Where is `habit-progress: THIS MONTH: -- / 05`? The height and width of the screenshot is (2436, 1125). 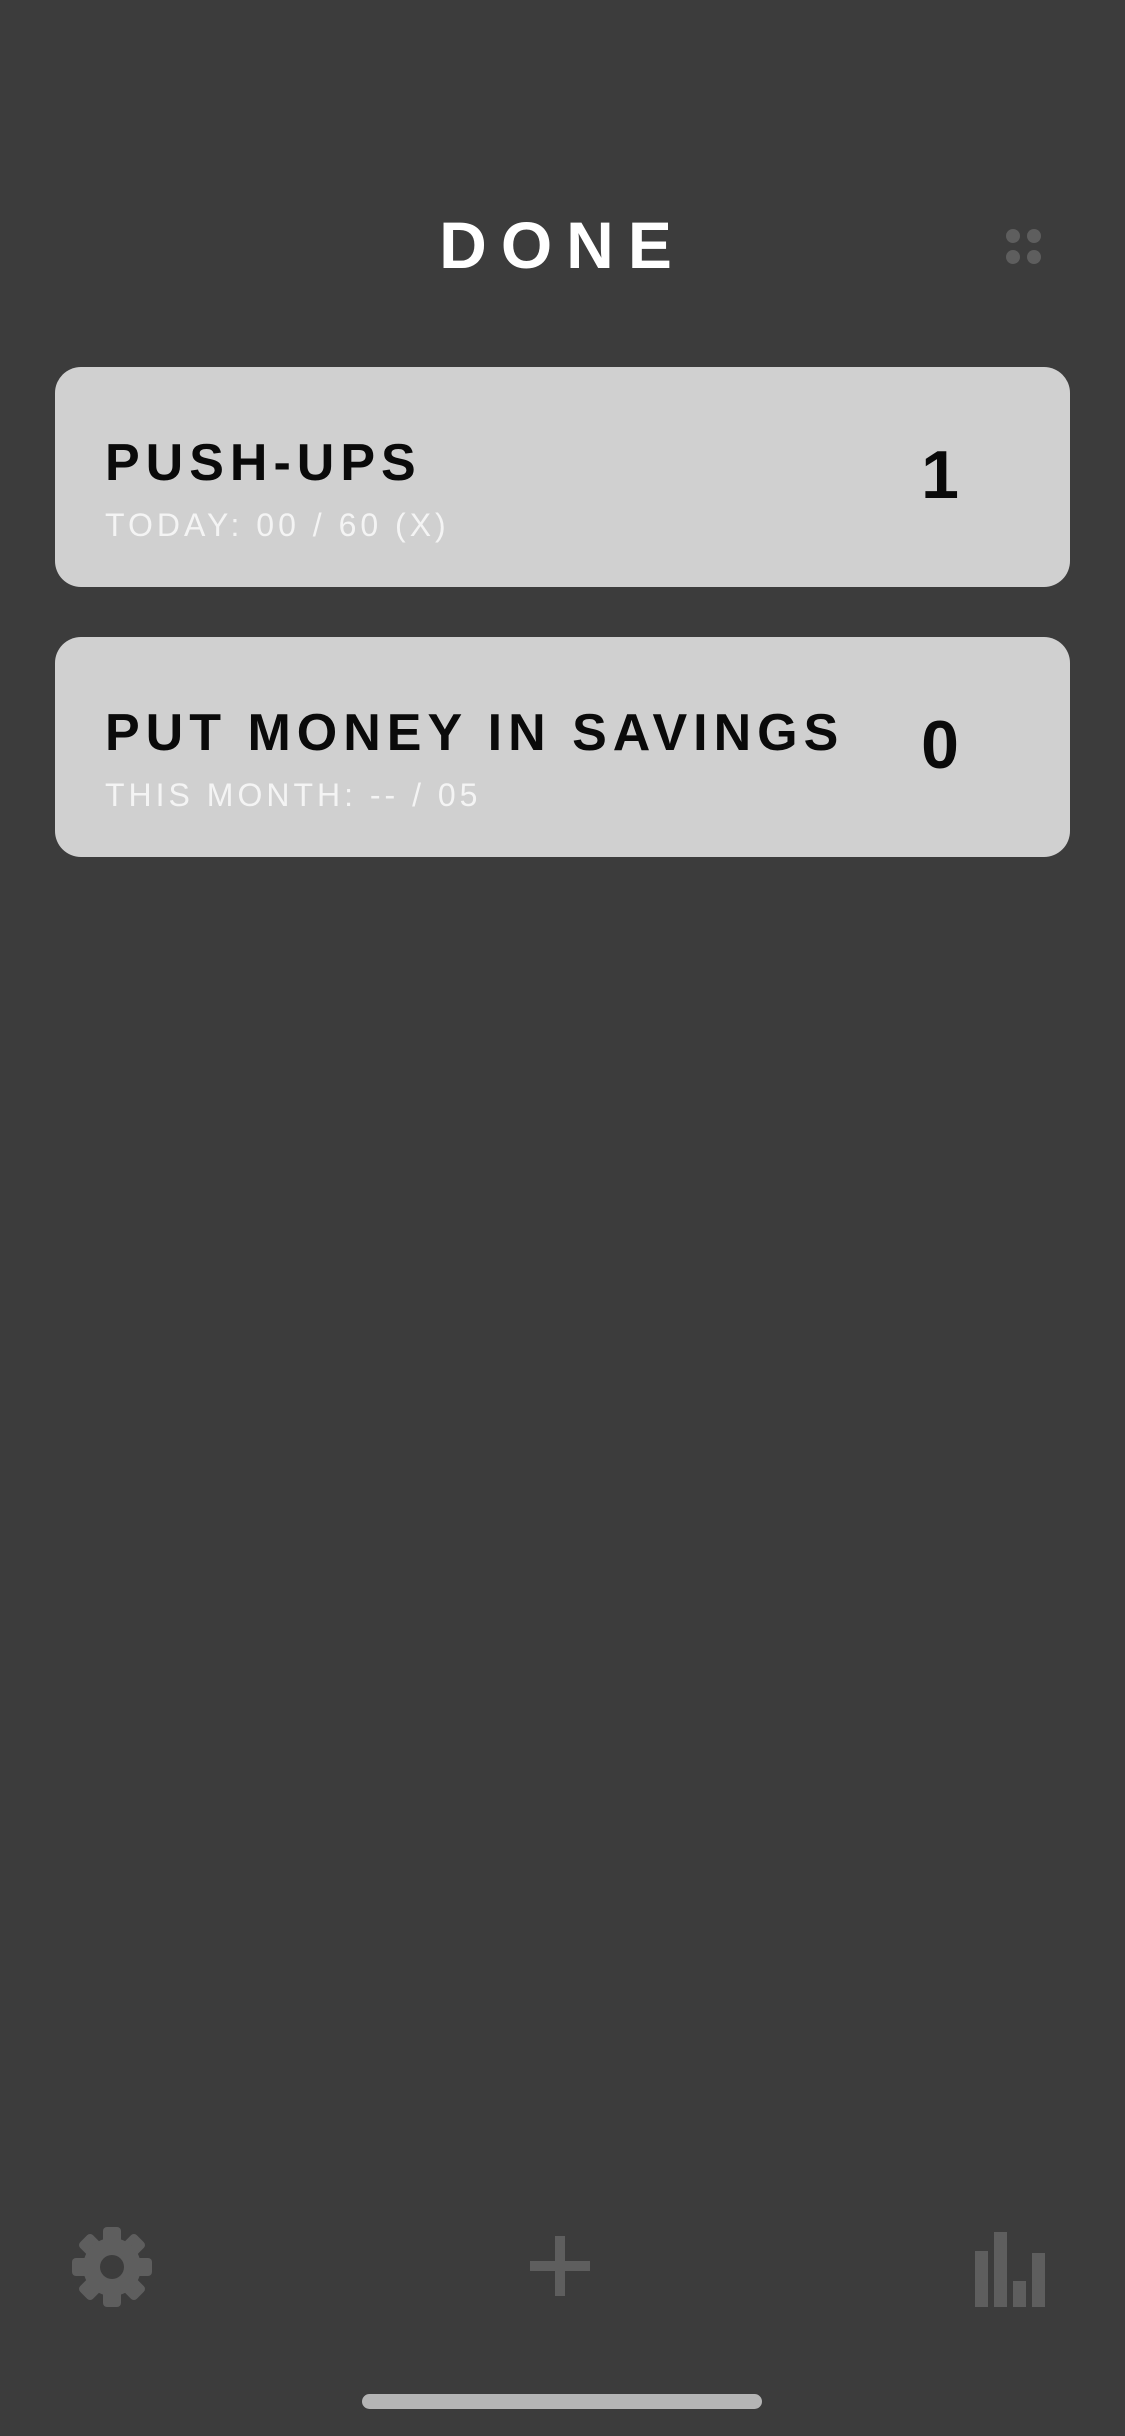
habit-progress: THIS MONTH: -- / 05 is located at coordinates (293, 795).